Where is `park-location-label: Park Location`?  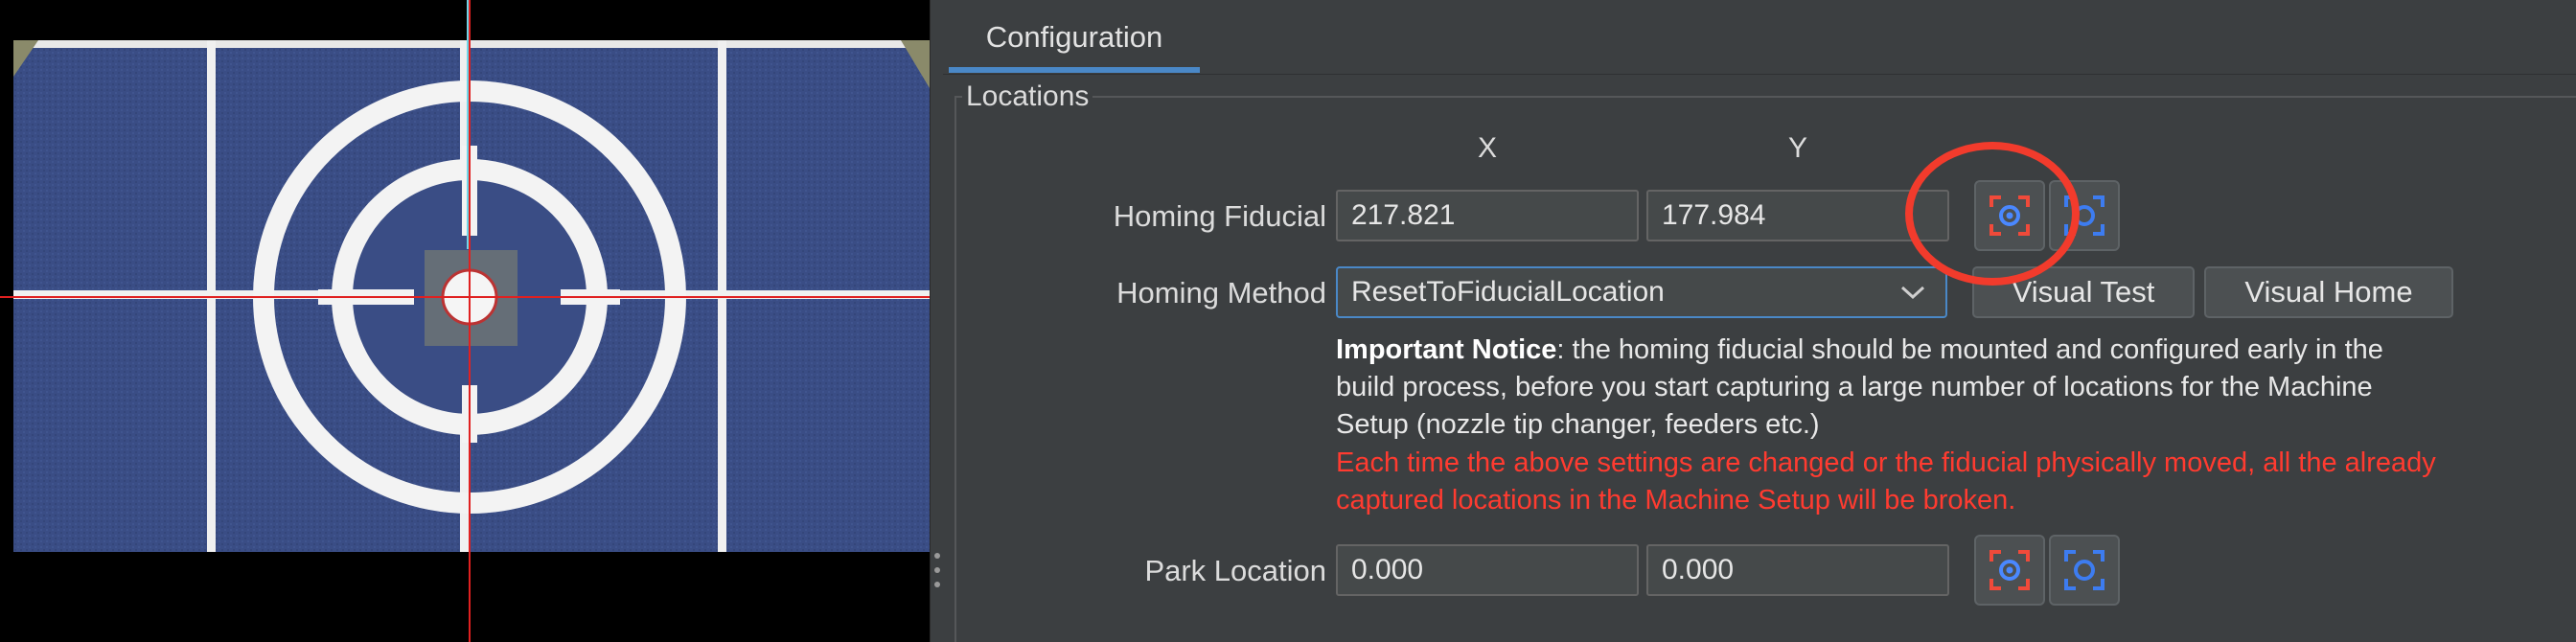
park-location-label: Park Location is located at coordinates (1235, 570).